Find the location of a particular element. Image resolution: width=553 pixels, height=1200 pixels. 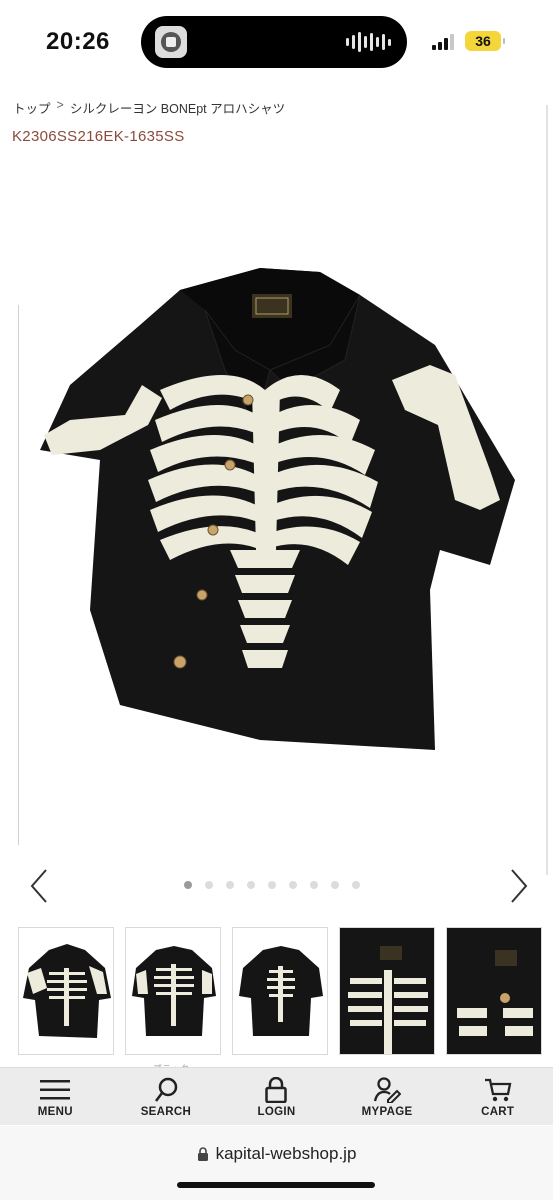

dynamic-island is located at coordinates (274, 42).